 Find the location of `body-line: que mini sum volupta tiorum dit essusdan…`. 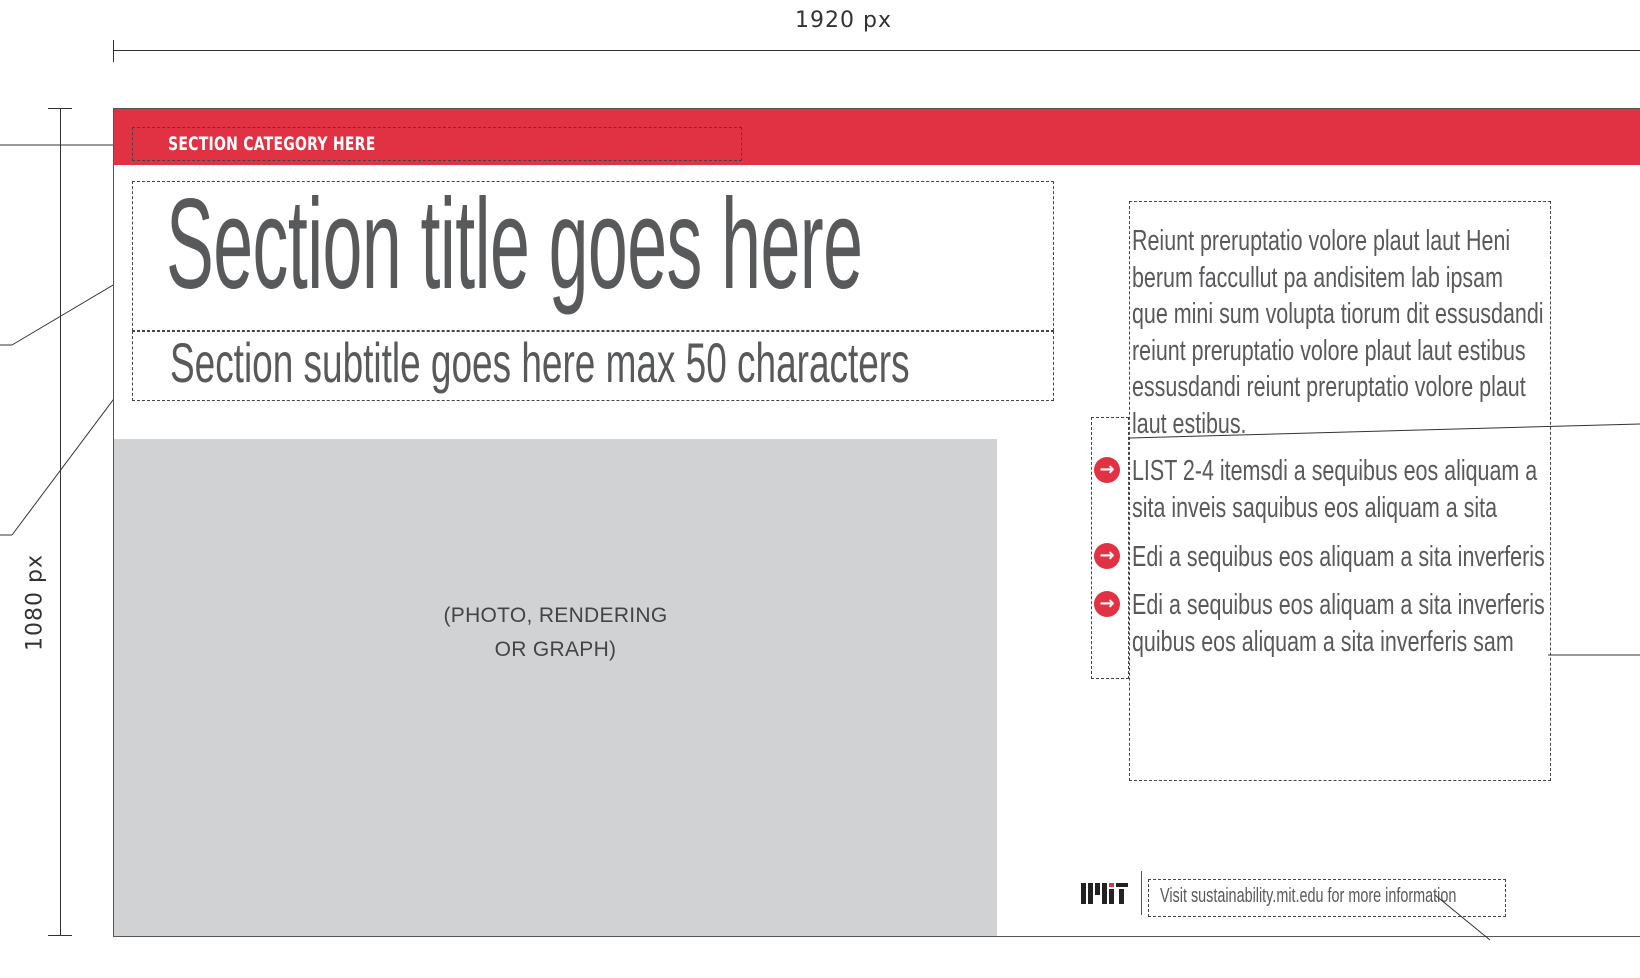

body-line: que mini sum volupta tiorum dit essusdan… is located at coordinates (1338, 314).